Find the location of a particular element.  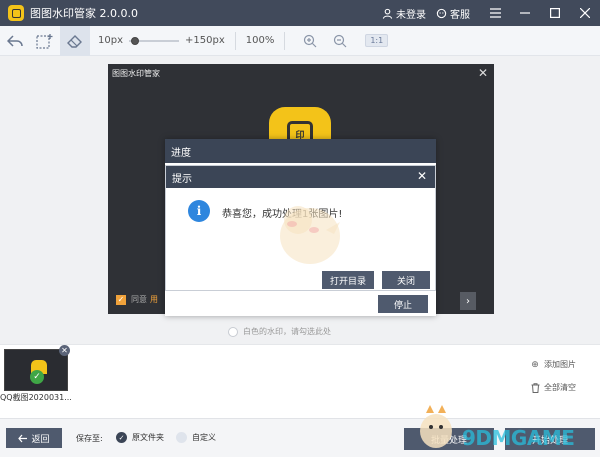

minimize-button is located at coordinates (525, 13).